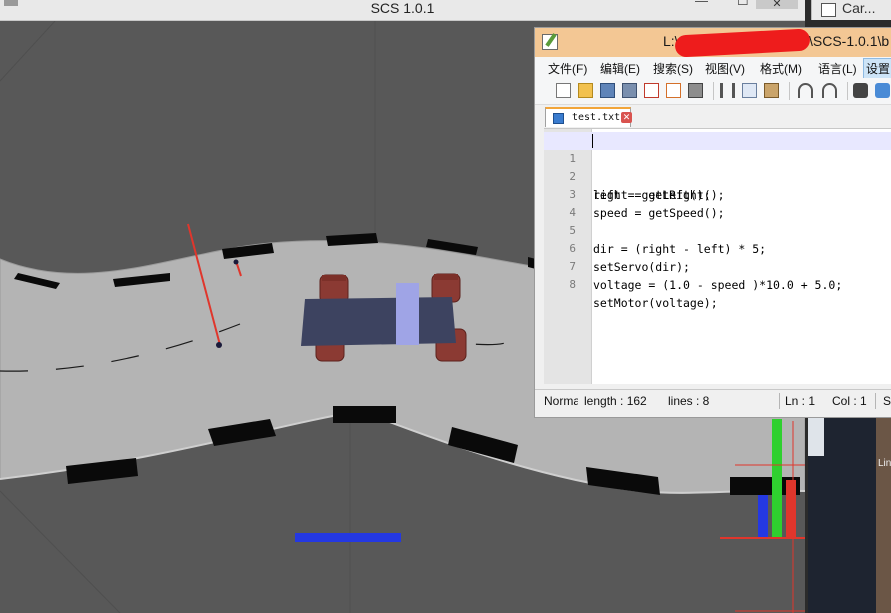  Describe the element at coordinates (877, 68) in the screenshot. I see `menu-settings: 设置` at that location.